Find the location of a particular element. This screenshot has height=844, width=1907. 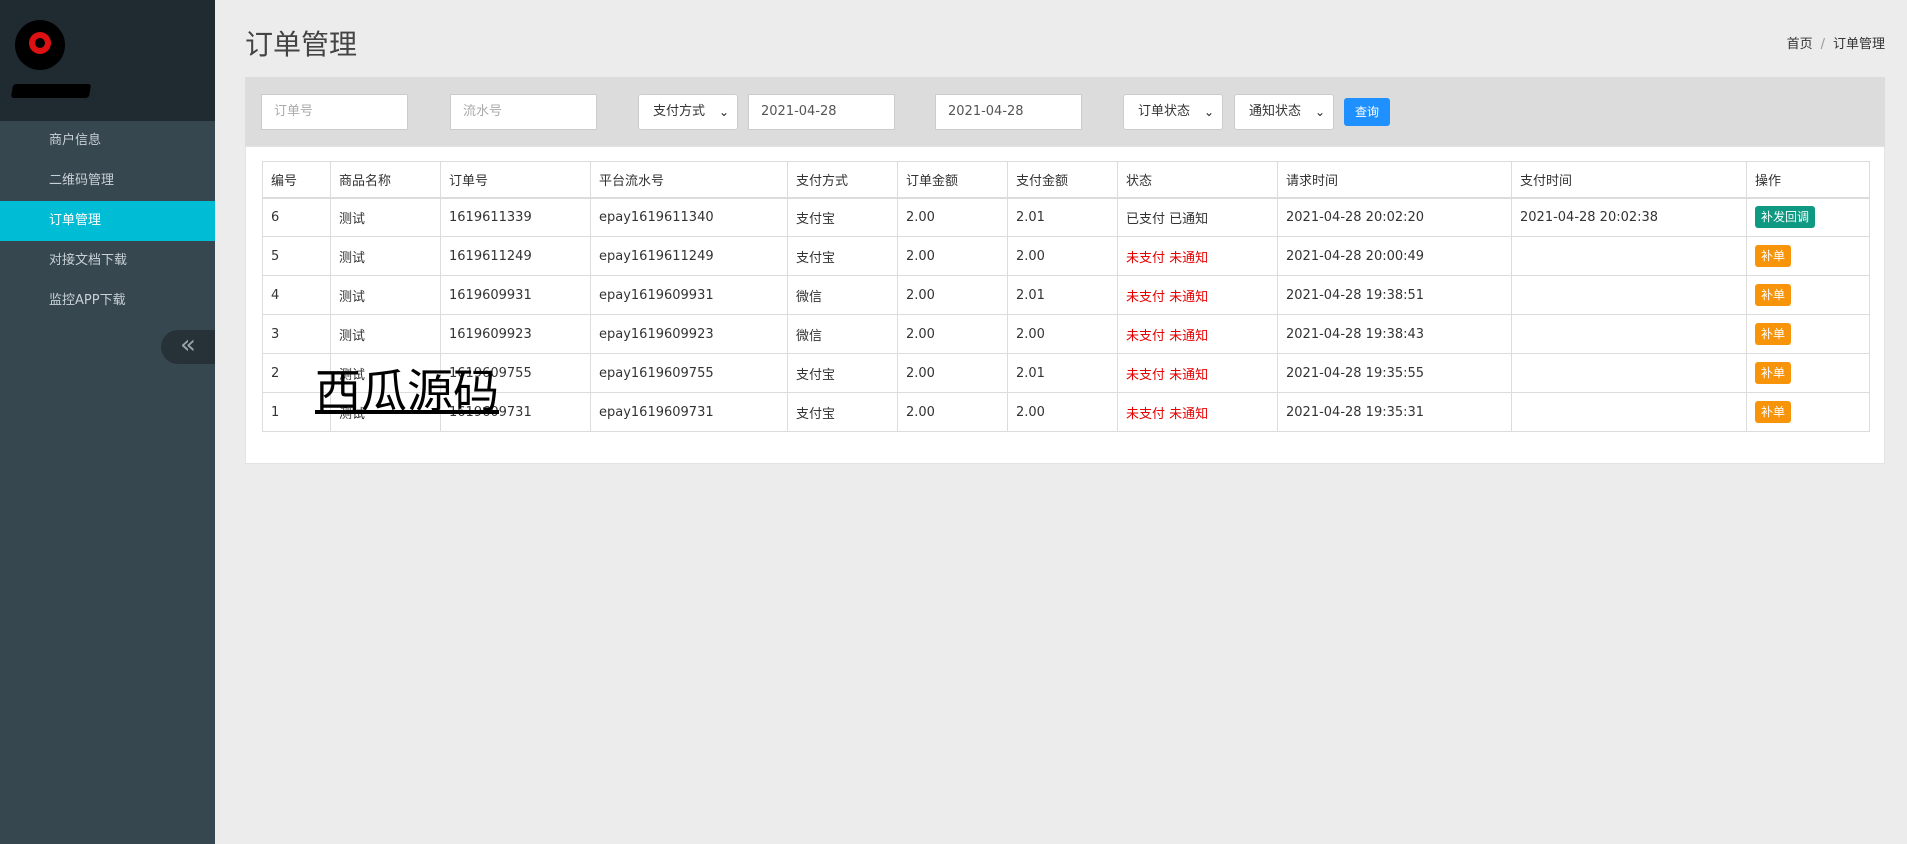

logo is located at coordinates (40, 45).